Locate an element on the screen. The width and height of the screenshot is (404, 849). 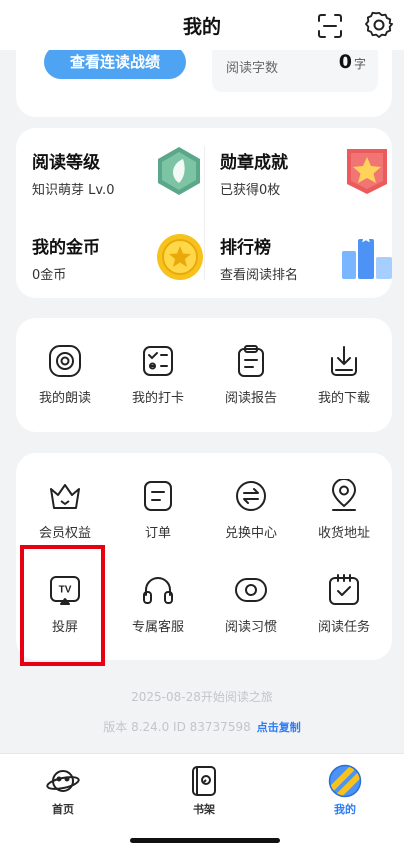
exchange-center-item: 兑换中心 is located at coordinates (251, 519).